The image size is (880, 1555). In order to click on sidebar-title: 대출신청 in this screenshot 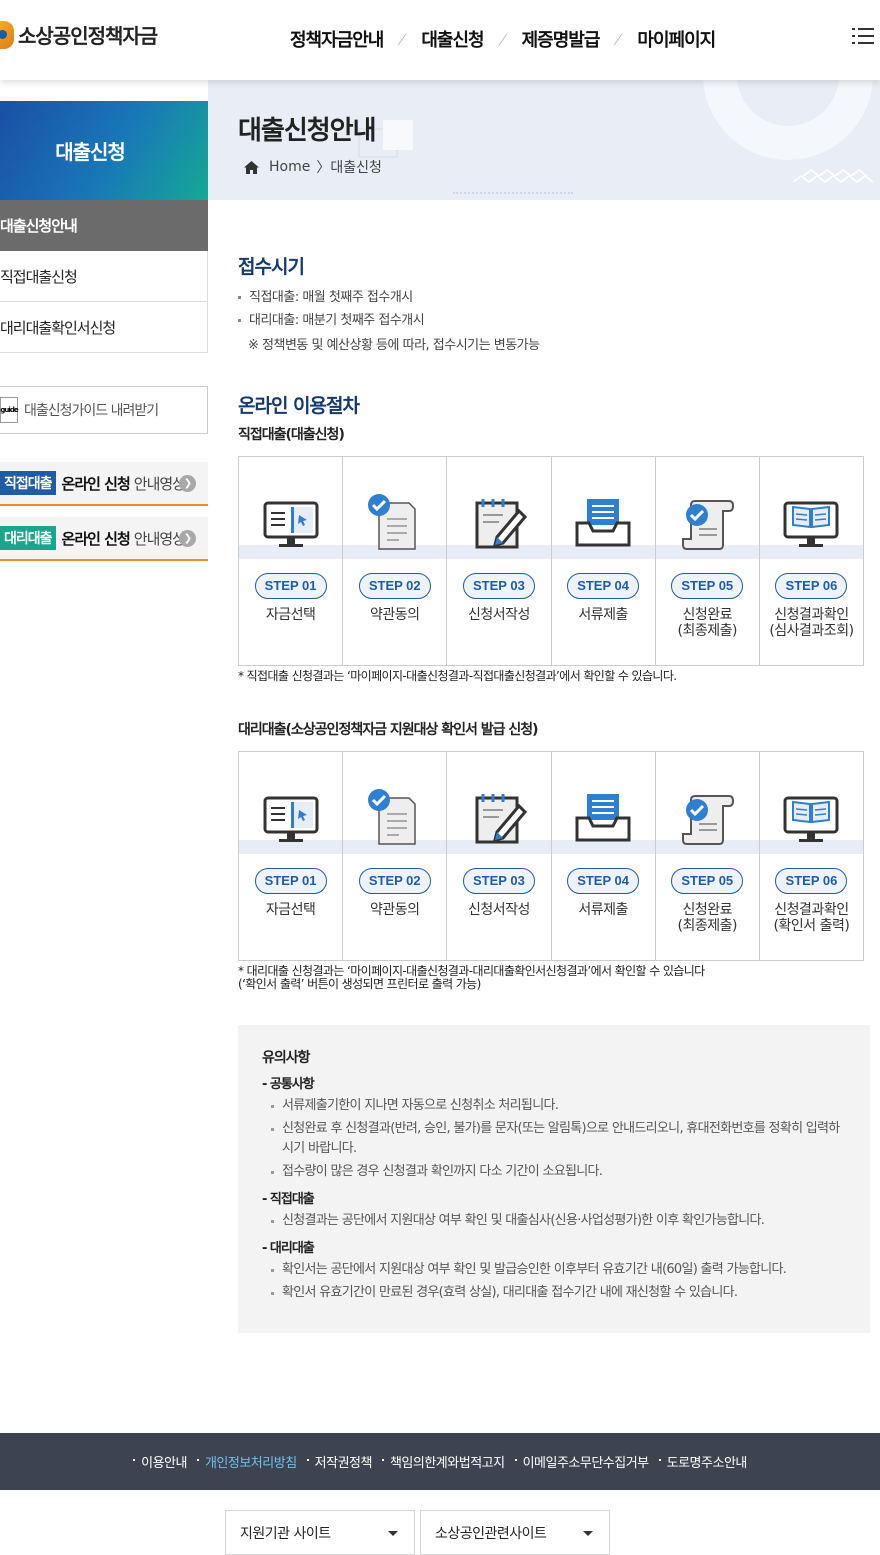, I will do `click(104, 150)`.